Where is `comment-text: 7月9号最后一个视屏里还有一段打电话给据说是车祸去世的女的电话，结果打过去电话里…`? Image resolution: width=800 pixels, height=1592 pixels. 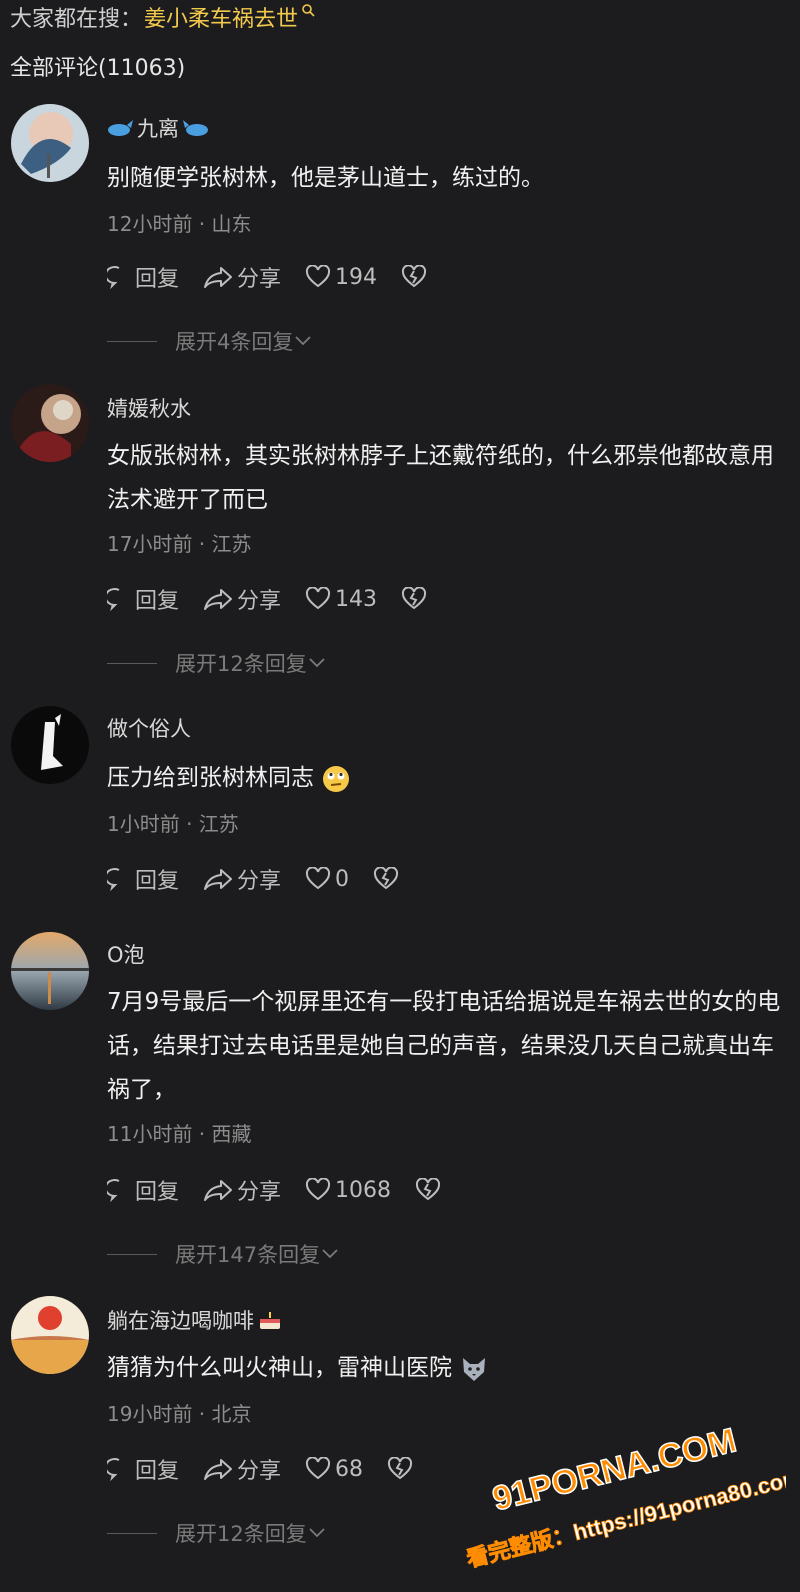
comment-text: 7月9号最后一个视屏里还有一段打电话给据说是车祸去世的女的电话，结果打过去电话里… is located at coordinates (444, 1046).